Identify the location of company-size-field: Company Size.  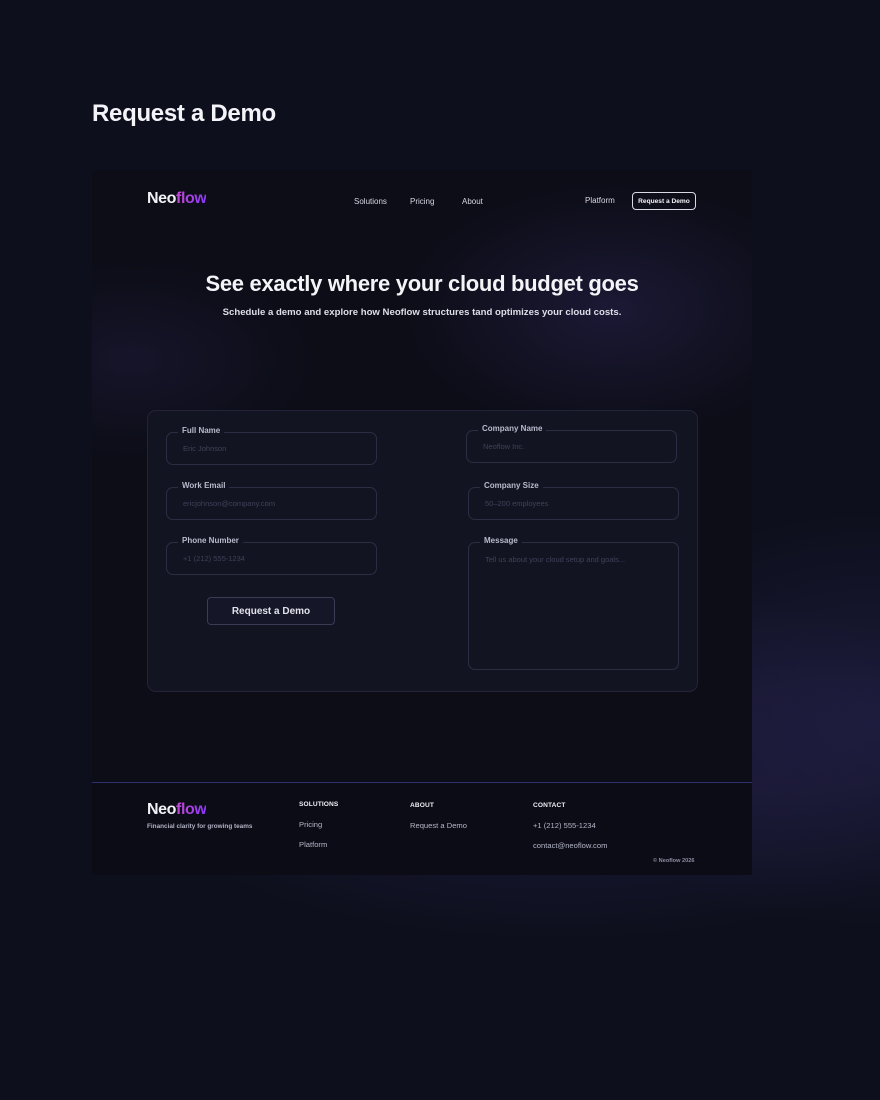
(573, 499).